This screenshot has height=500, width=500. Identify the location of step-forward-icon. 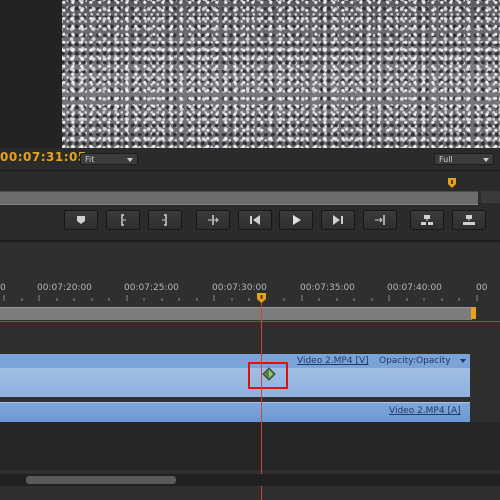
(338, 220).